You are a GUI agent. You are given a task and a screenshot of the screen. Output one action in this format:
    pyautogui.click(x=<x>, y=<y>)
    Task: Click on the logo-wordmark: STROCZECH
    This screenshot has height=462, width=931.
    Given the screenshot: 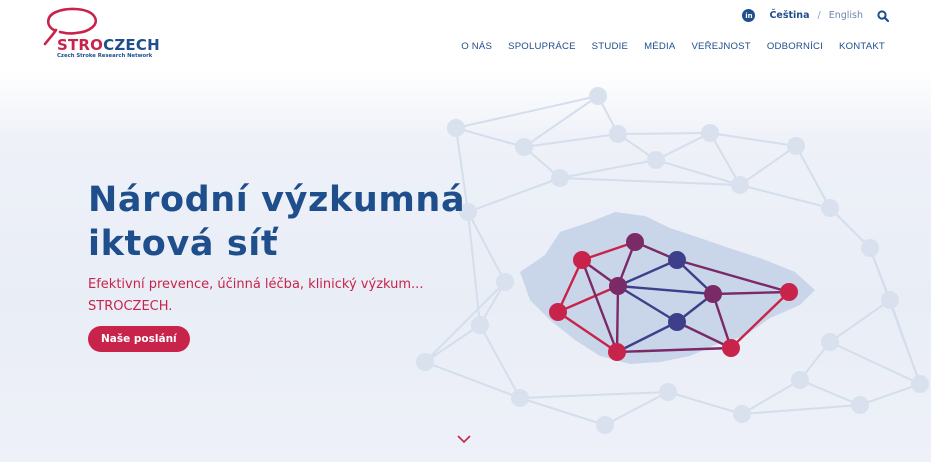 What is the action you would take?
    pyautogui.click(x=108, y=45)
    